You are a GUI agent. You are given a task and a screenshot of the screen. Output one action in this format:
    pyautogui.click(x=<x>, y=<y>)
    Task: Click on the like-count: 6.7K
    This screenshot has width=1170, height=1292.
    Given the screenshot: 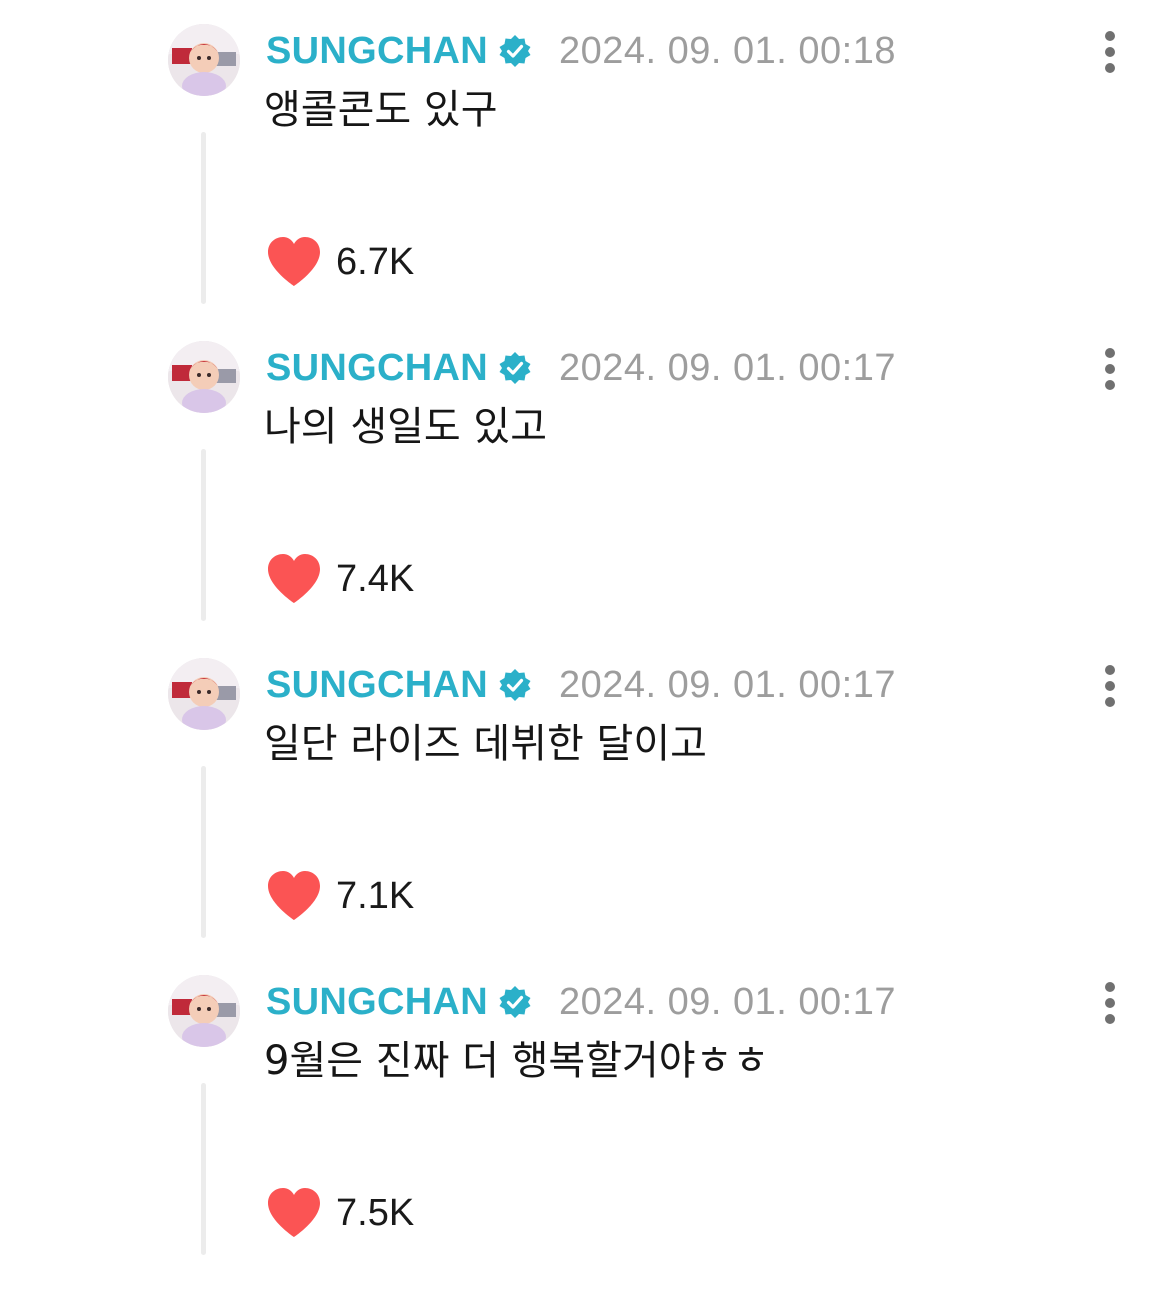 What is the action you would take?
    pyautogui.click(x=375, y=261)
    